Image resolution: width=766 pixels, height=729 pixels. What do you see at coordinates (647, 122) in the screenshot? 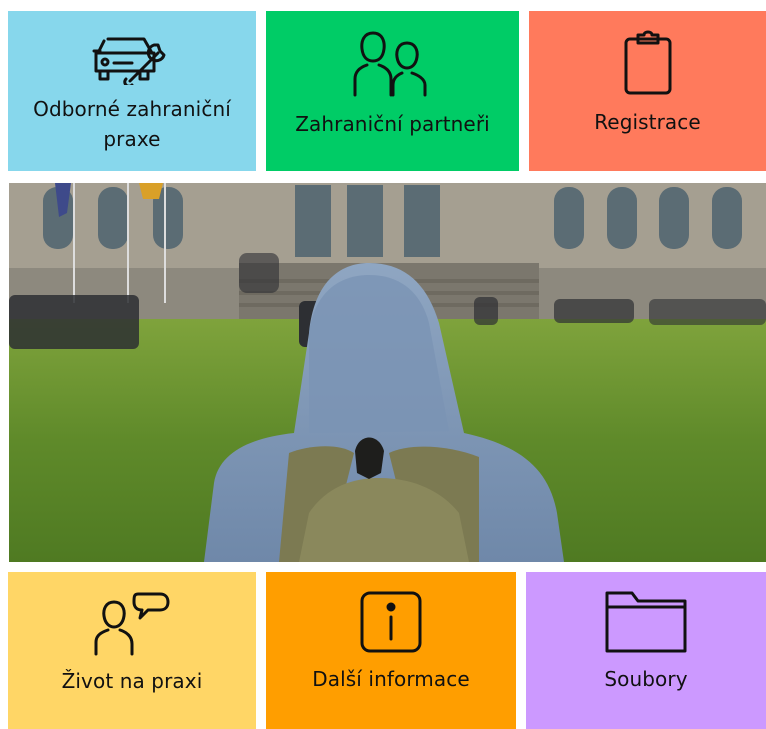
I see `tile-label: Registrace` at bounding box center [647, 122].